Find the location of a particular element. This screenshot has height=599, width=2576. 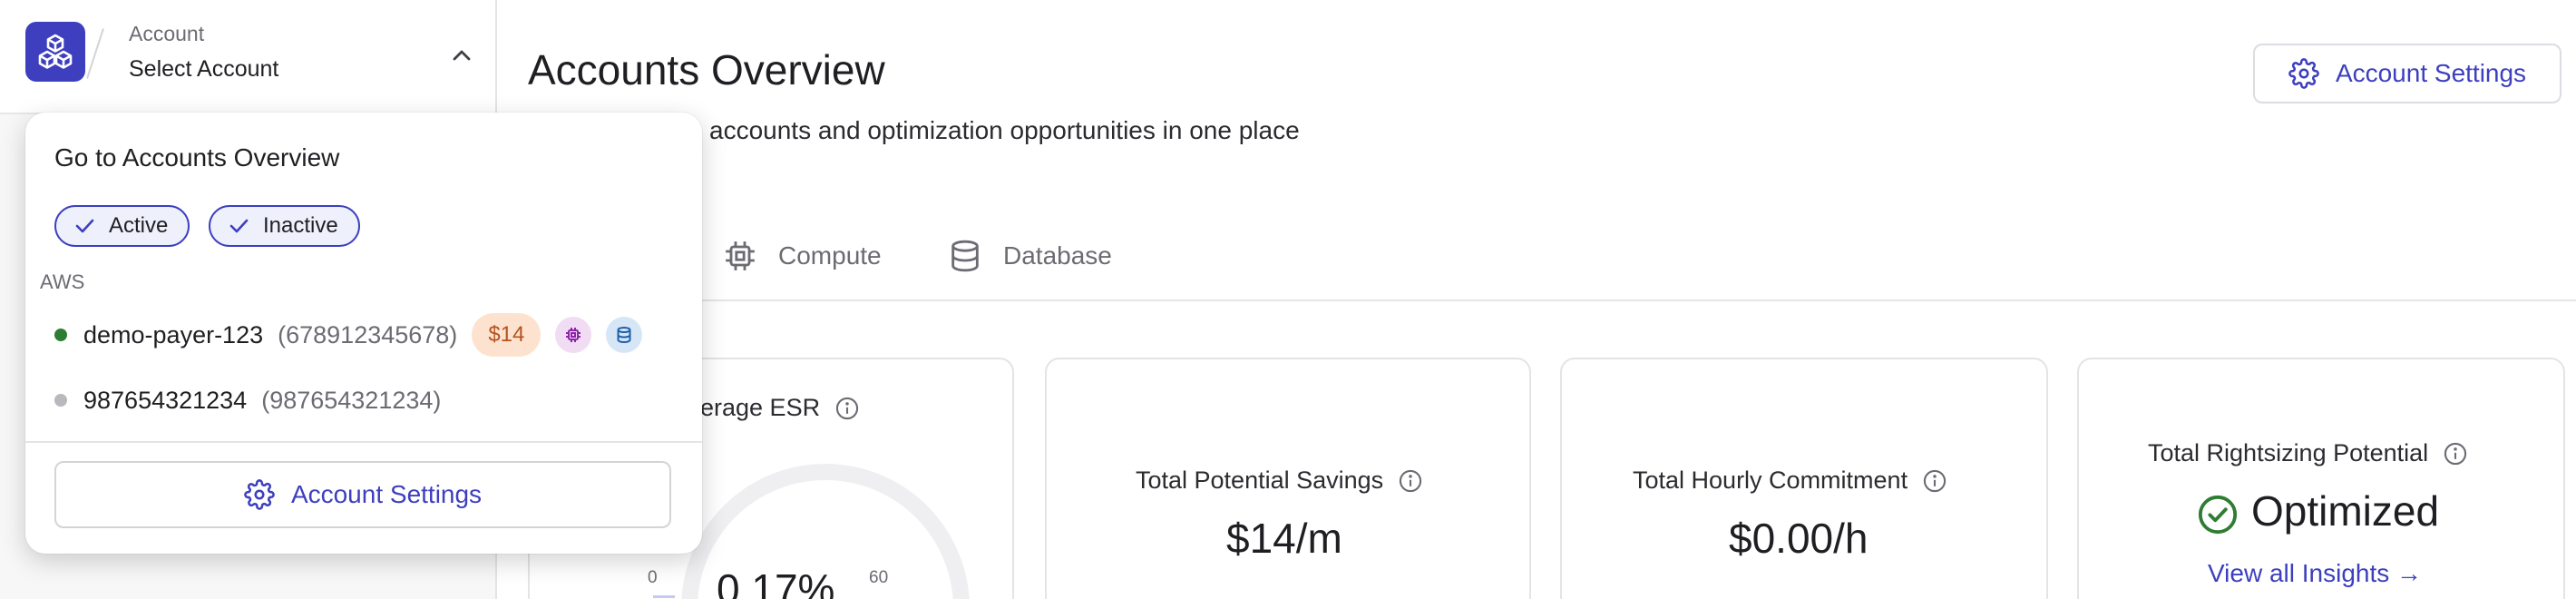

gauge-min-marker is located at coordinates (664, 596).